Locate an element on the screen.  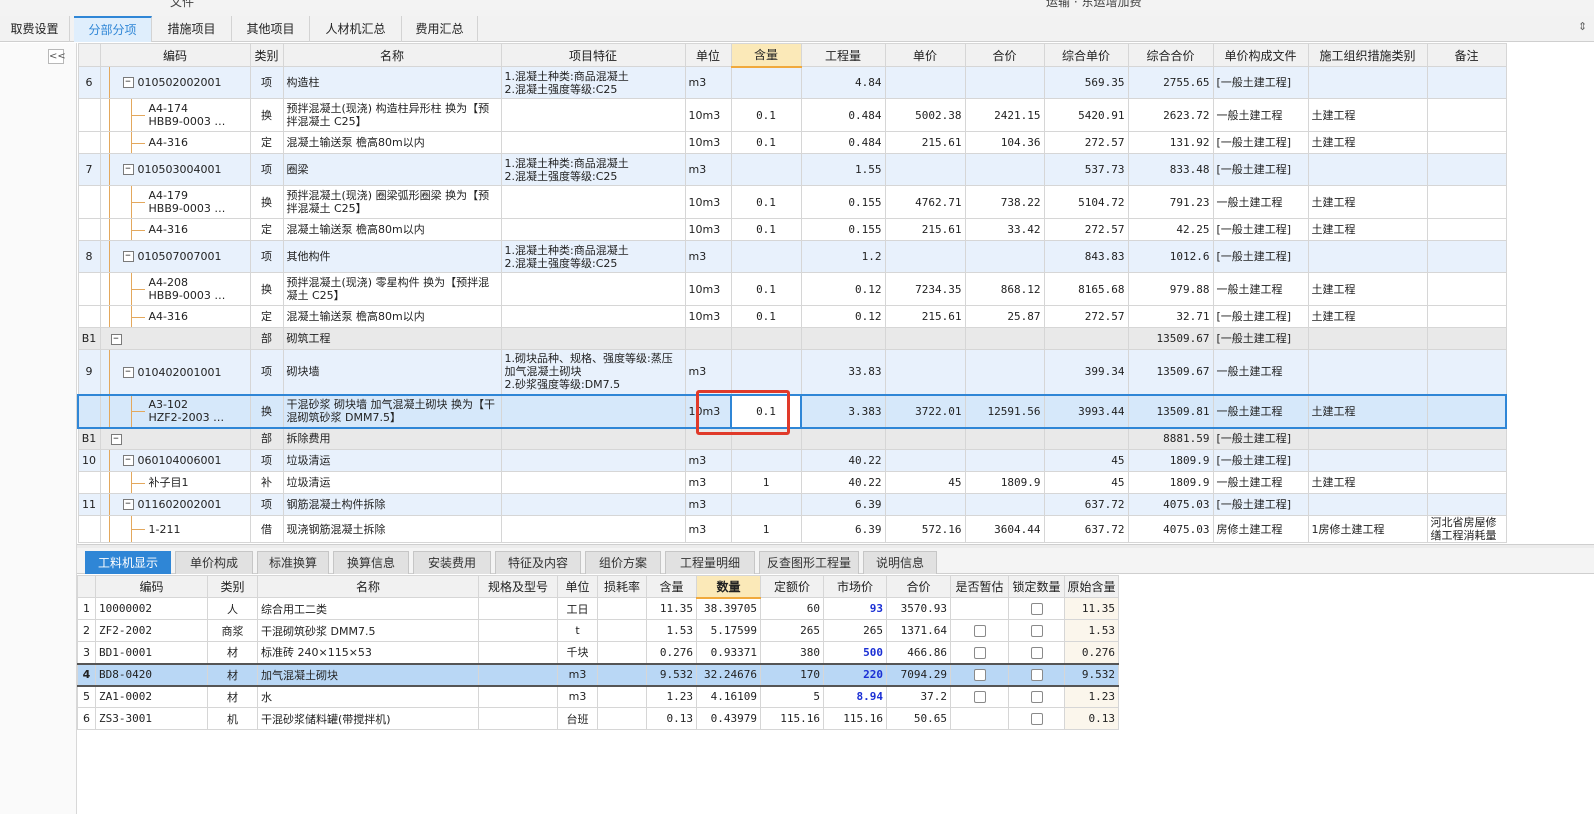
res-header-lock-qty: 锁定数量 is located at coordinates (1036, 586).